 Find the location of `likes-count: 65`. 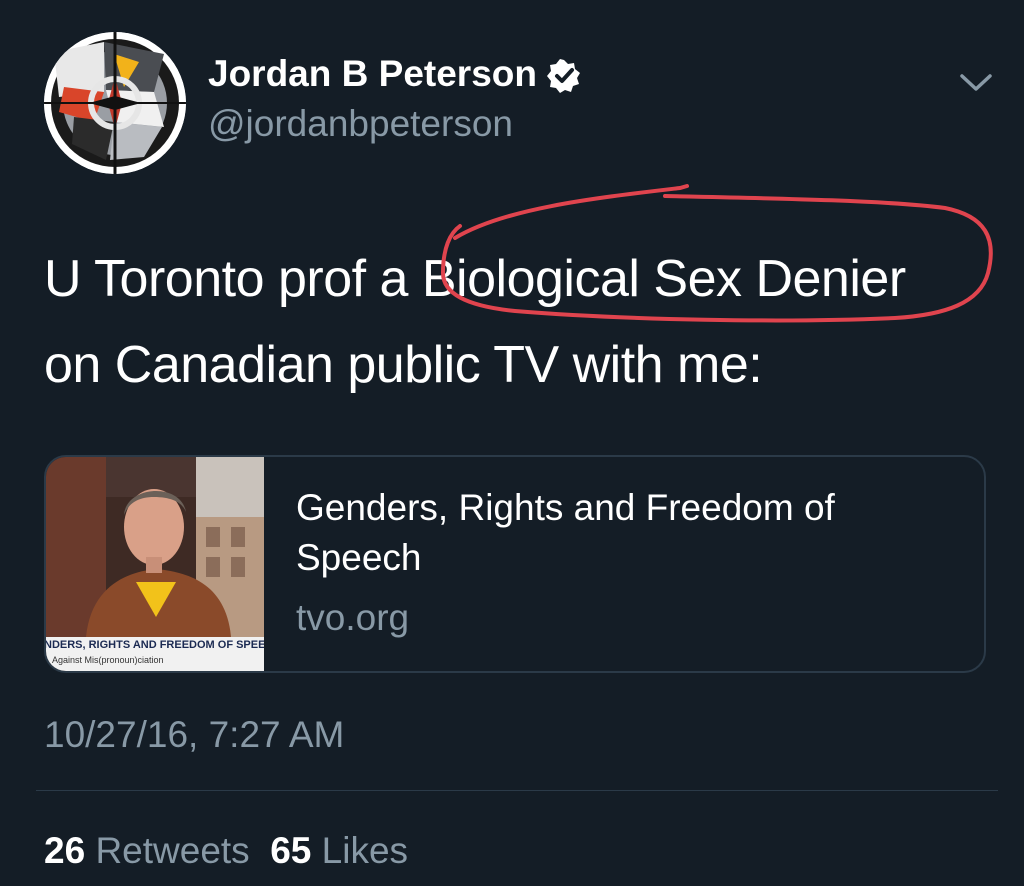

likes-count: 65 is located at coordinates (290, 850).